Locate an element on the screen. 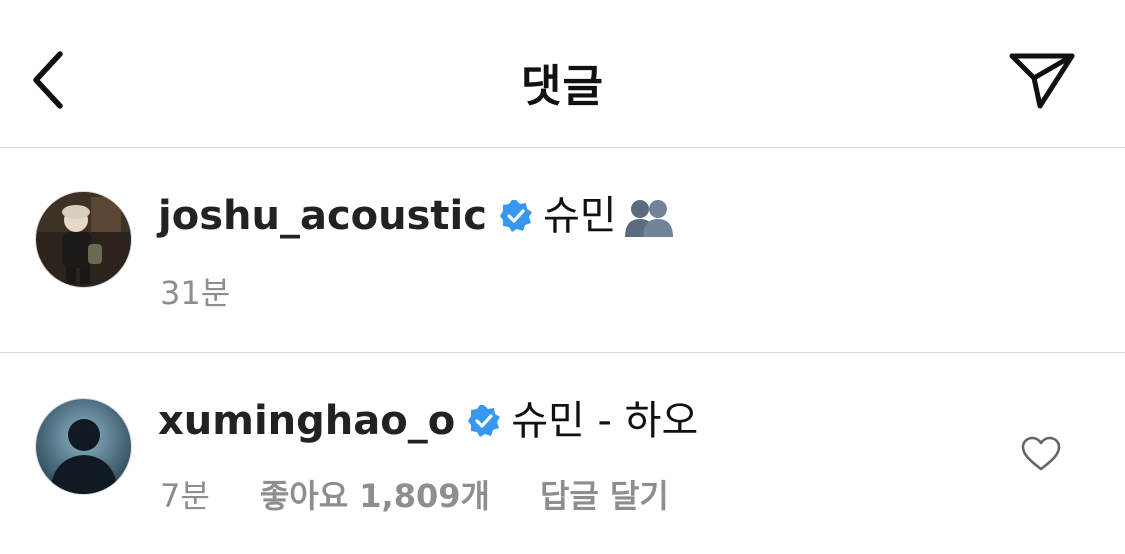 The height and width of the screenshot is (554, 1125). comment-text: 슈민 is located at coordinates (579, 216).